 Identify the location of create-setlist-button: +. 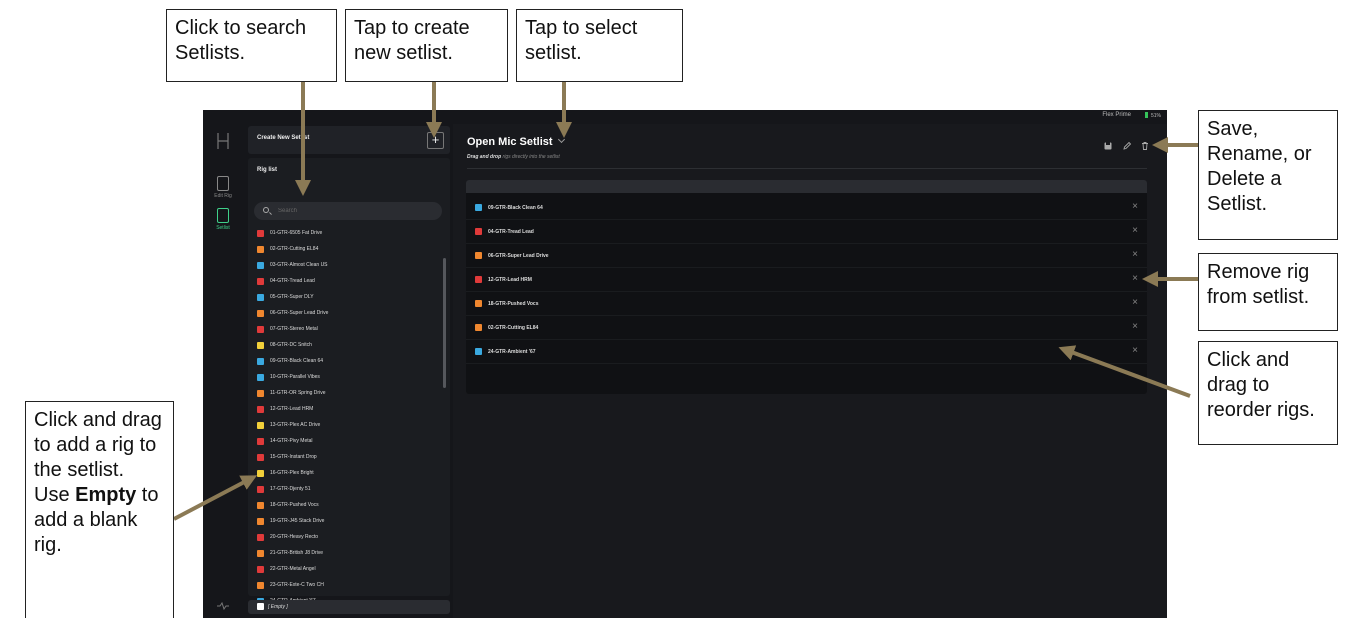
(435, 140).